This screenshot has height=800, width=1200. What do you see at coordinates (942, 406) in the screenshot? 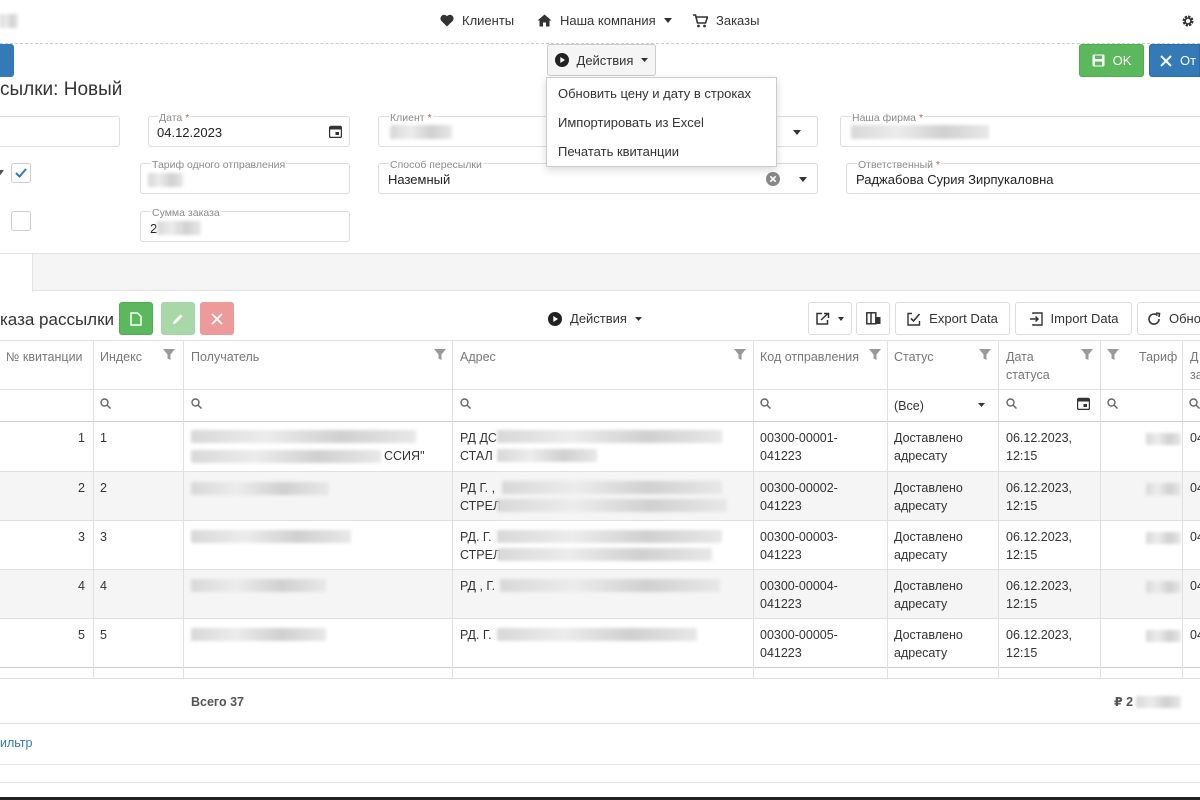
I see `status-filter-select: (Все)` at bounding box center [942, 406].